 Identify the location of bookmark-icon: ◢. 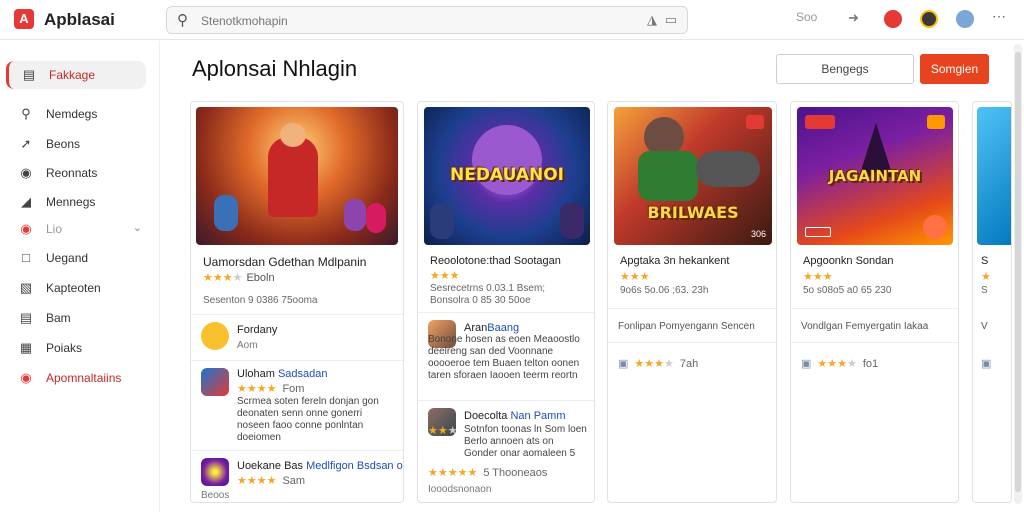
(26, 201).